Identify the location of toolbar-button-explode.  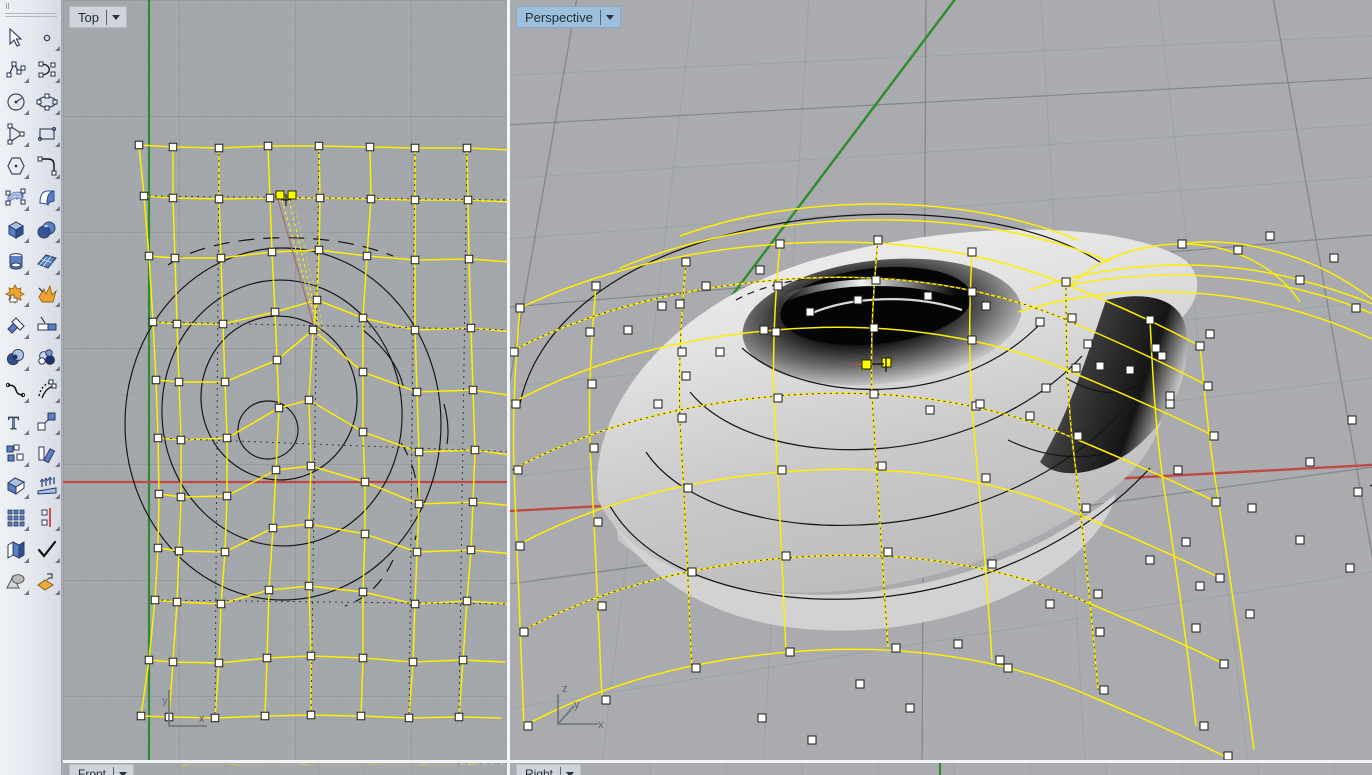
(46, 294).